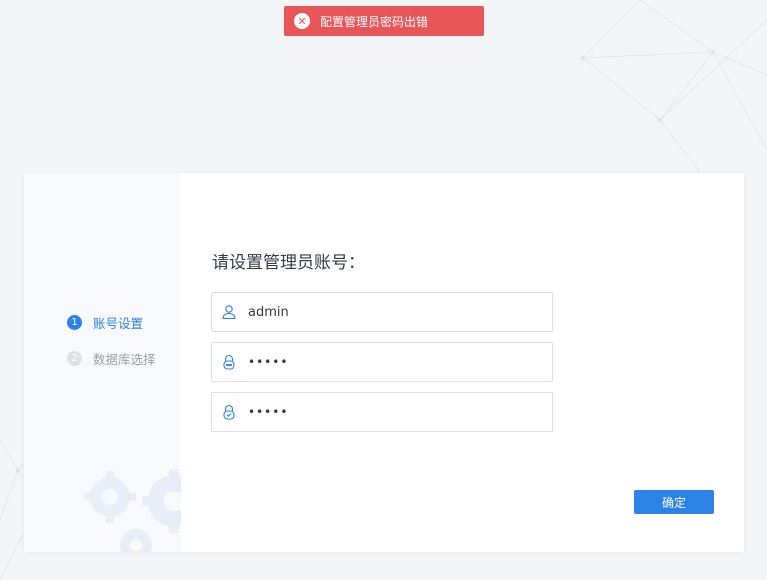 The height and width of the screenshot is (580, 767). Describe the element at coordinates (229, 362) in the screenshot. I see `lock-icon` at that location.